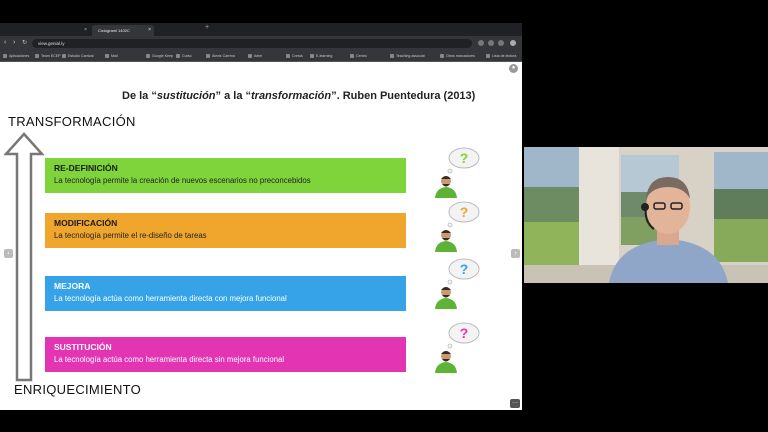 This screenshot has height=432, width=768. Describe the element at coordinates (86, 223) in the screenshot. I see `level-name: MODIFICACIÓN` at that location.